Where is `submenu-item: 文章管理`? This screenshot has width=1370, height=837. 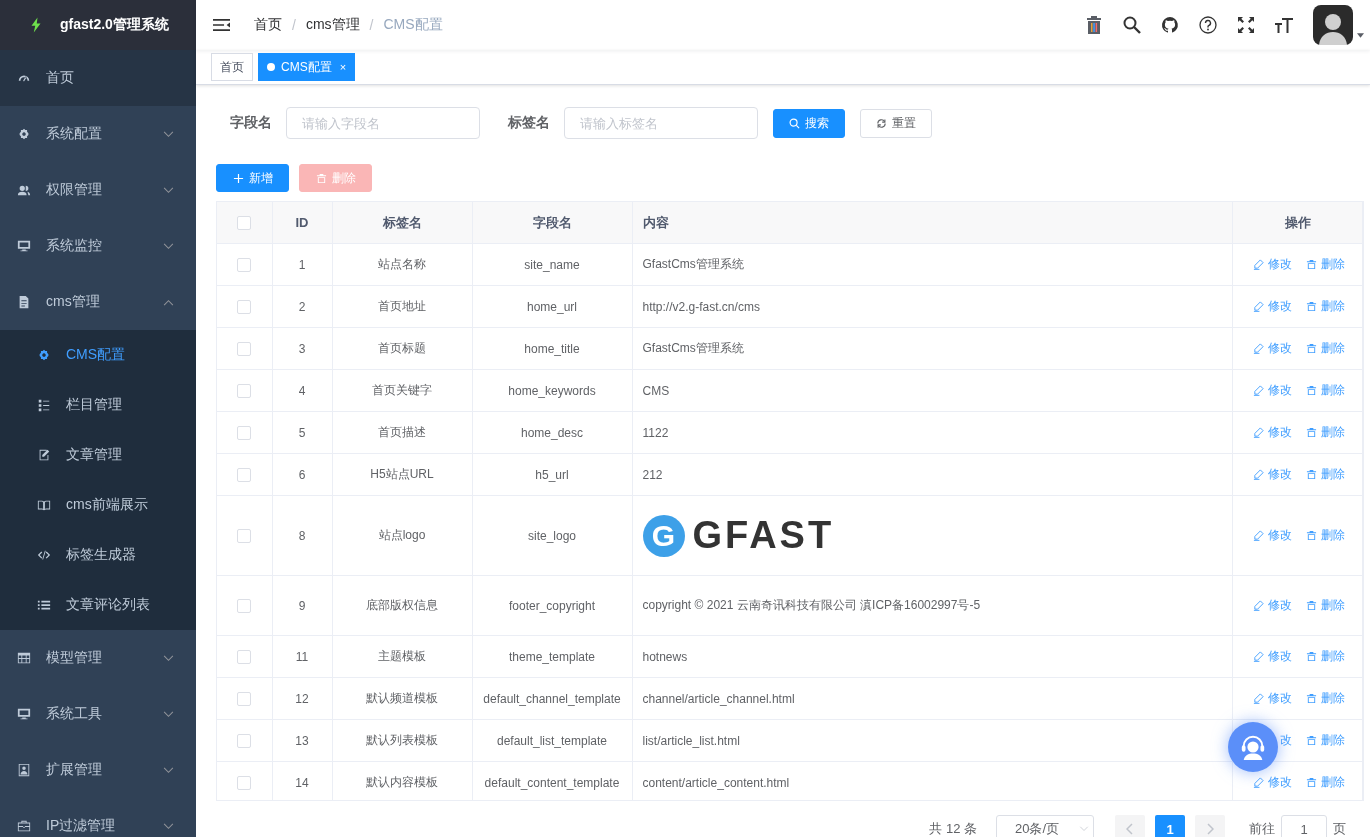 submenu-item: 文章管理 is located at coordinates (98, 455).